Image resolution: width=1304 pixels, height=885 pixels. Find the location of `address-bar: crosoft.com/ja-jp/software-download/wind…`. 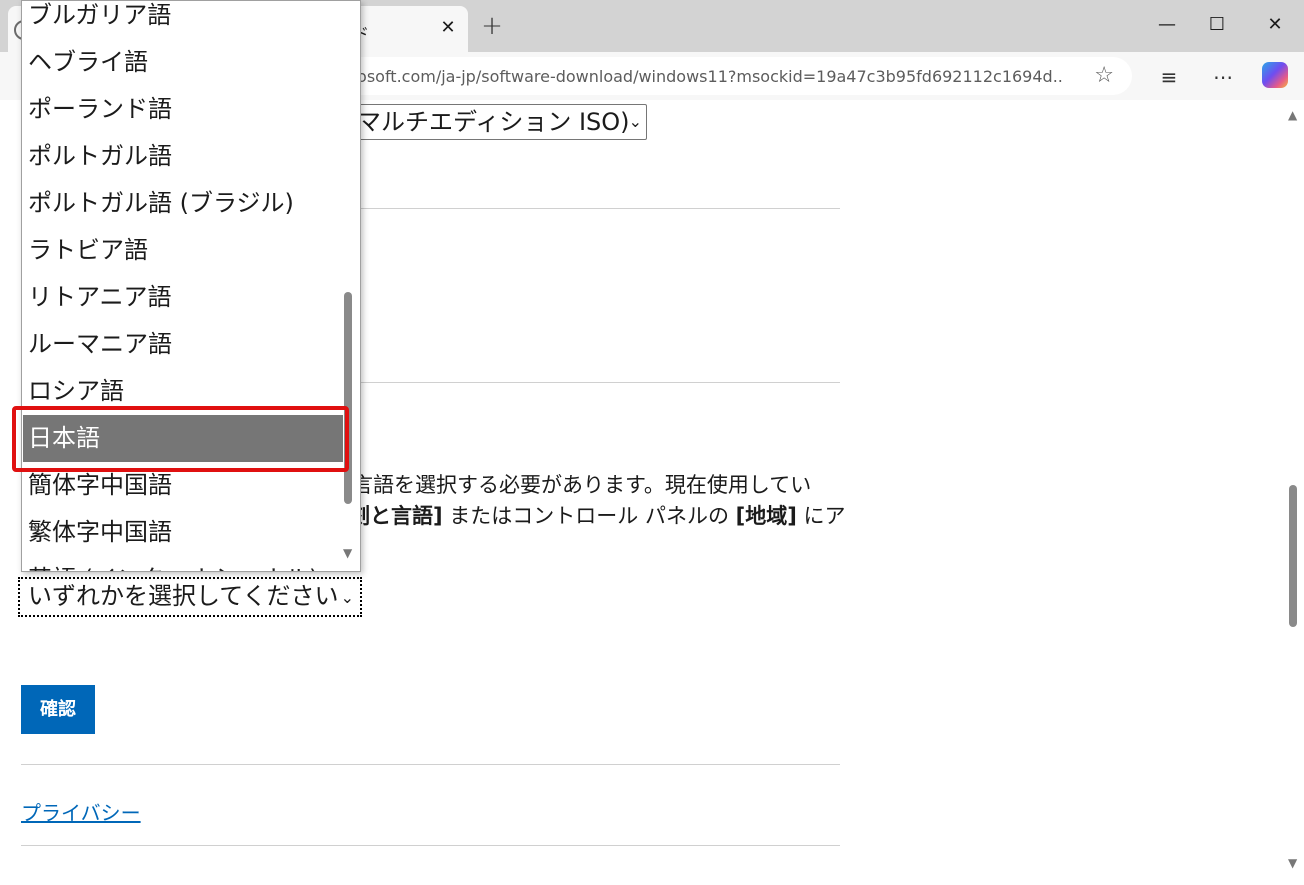

address-bar: crosoft.com/ja-jp/software-download/wind… is located at coordinates (726, 76).